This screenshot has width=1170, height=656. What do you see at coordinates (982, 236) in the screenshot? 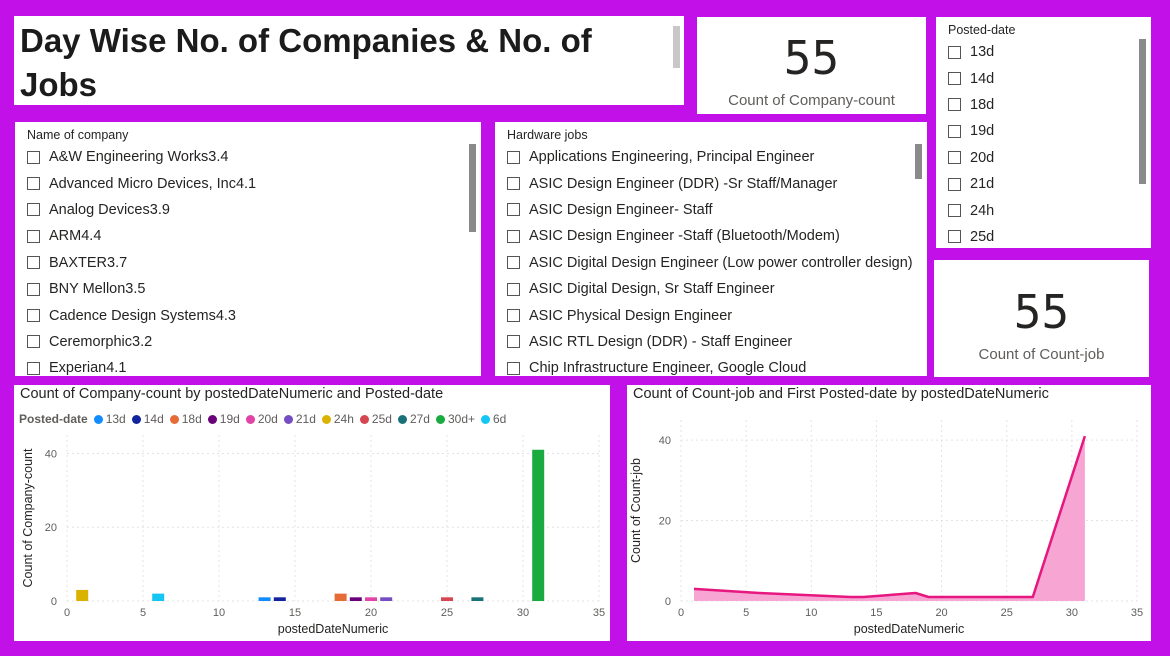
I see `posted-date-item-label: 25d` at bounding box center [982, 236].